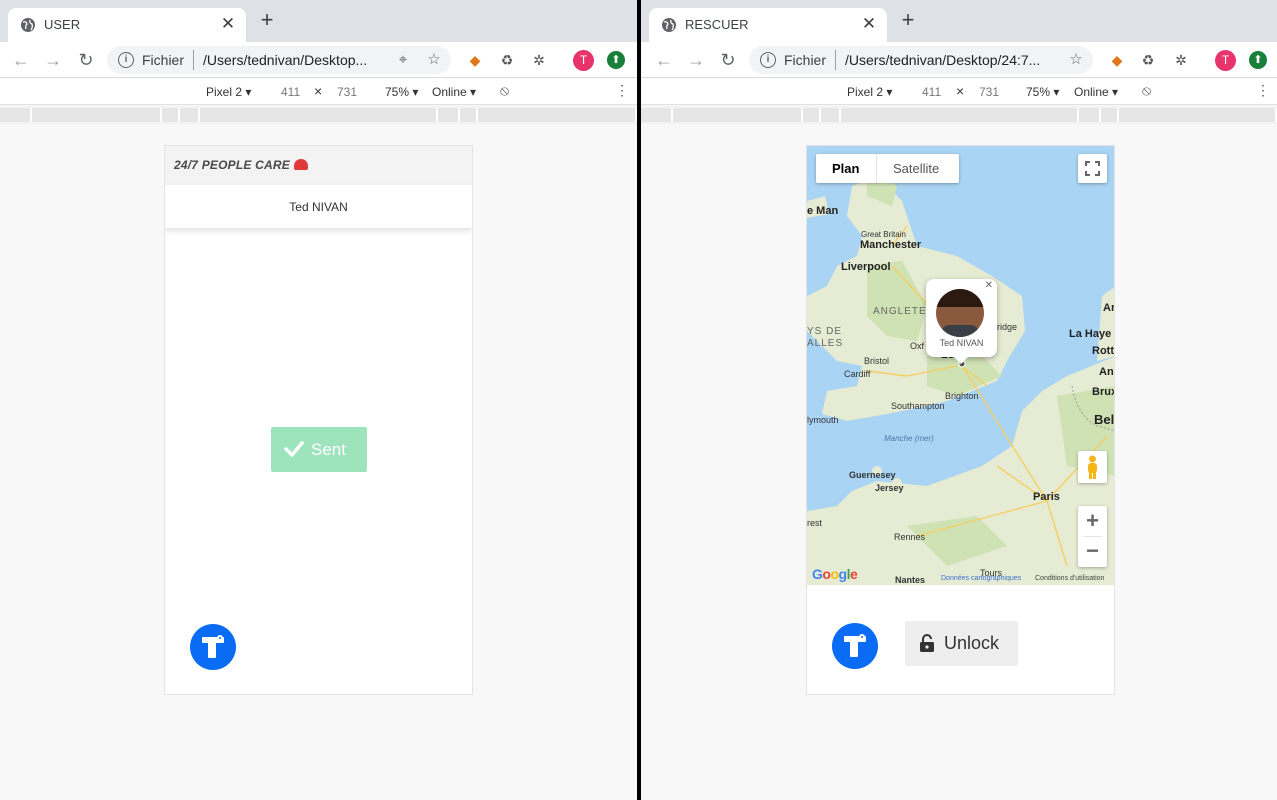 Image resolution: width=1277 pixels, height=800 pixels. Describe the element at coordinates (883, 234) in the screenshot. I see `map-label-great-britain: Great Britain` at that location.